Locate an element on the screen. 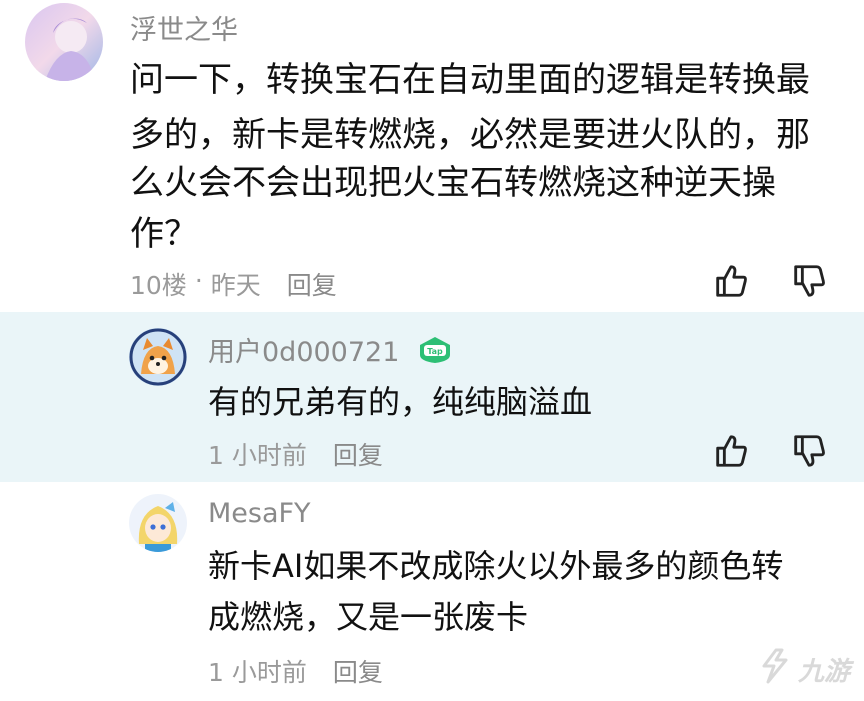 Image resolution: width=864 pixels, height=701 pixels. reply-username: MesaFY is located at coordinates (259, 513).